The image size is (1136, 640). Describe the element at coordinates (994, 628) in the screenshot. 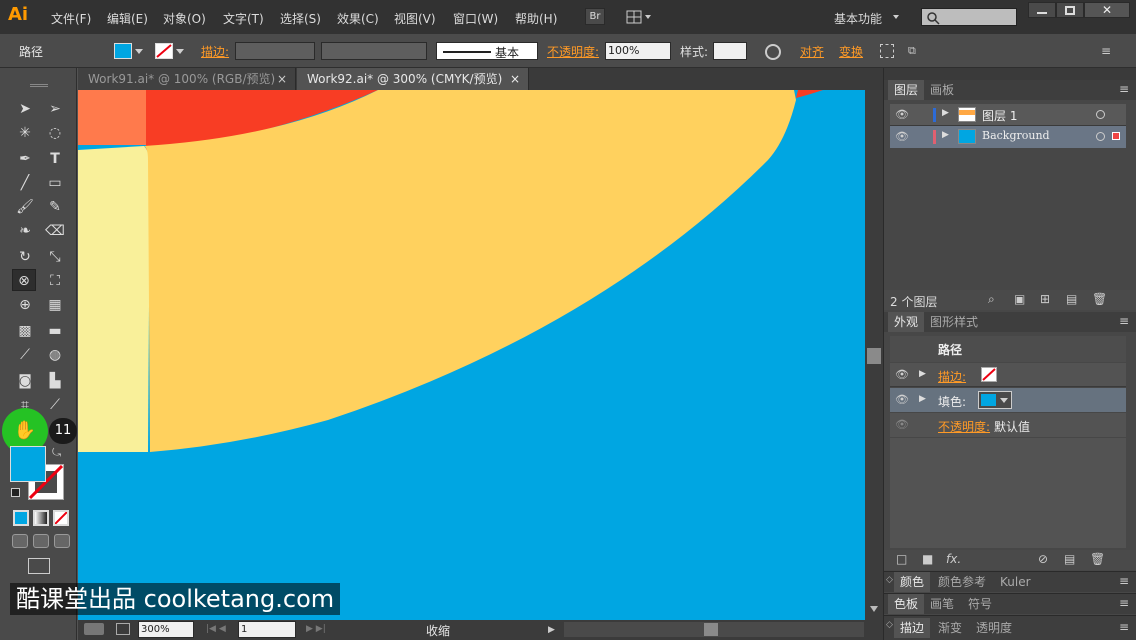

I see `tab-transparency: 透明度` at that location.